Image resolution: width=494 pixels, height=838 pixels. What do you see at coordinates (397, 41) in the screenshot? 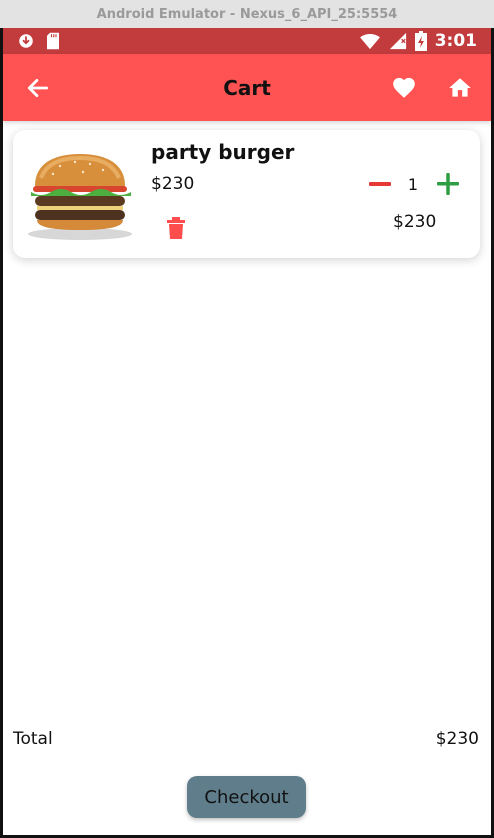
I see `signal-icon` at bounding box center [397, 41].